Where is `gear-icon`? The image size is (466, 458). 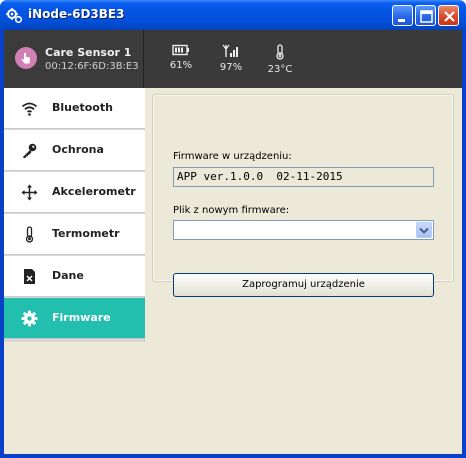 gear-icon is located at coordinates (29, 318).